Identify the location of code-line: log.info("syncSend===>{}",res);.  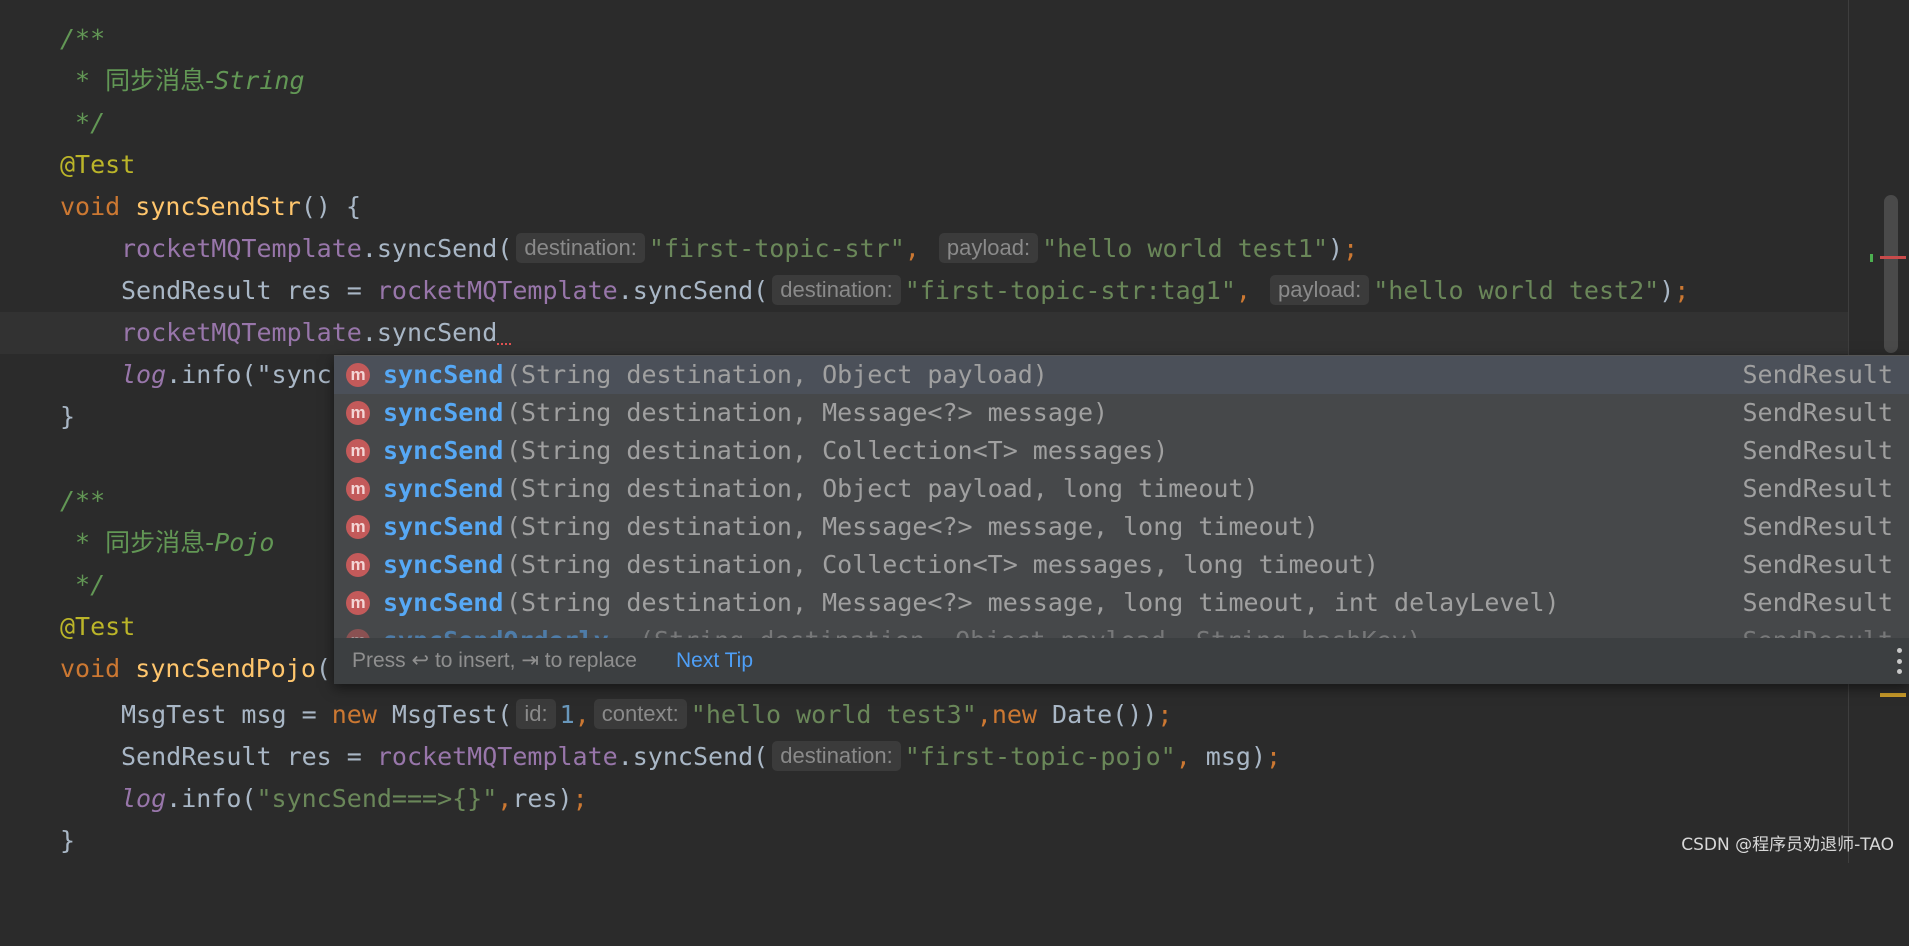
(924, 799).